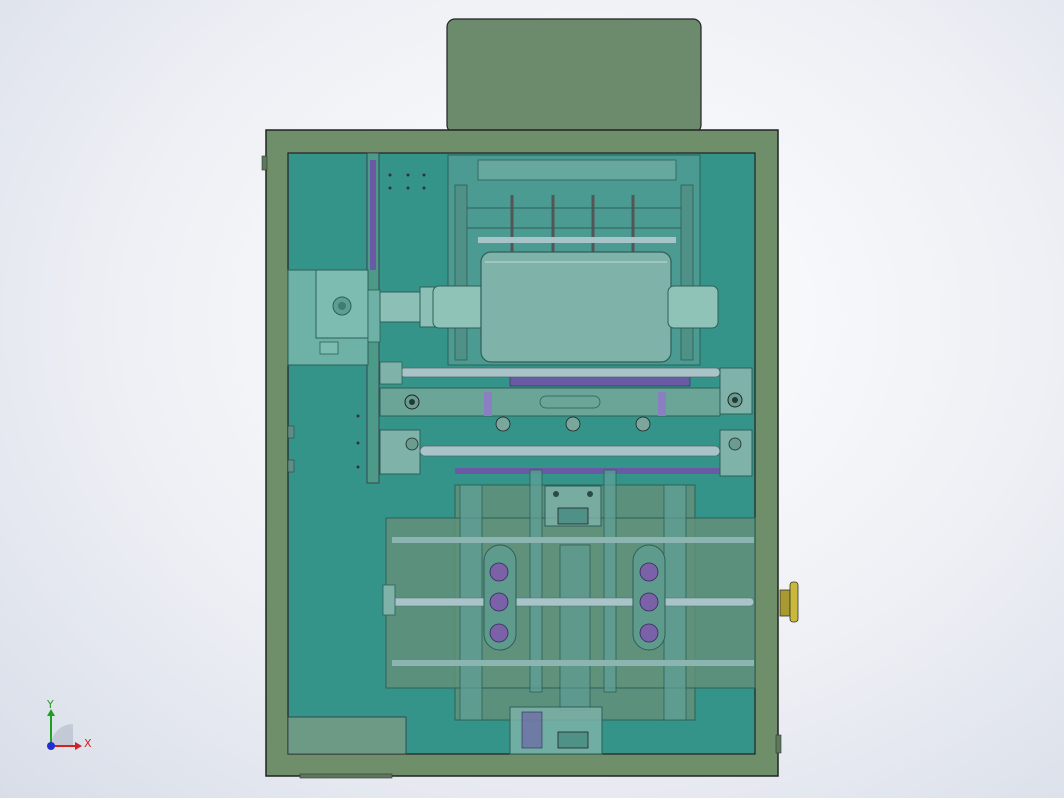 This screenshot has width=1064, height=798. What do you see at coordinates (500, 597) in the screenshot?
I see `left-roller-group` at bounding box center [500, 597].